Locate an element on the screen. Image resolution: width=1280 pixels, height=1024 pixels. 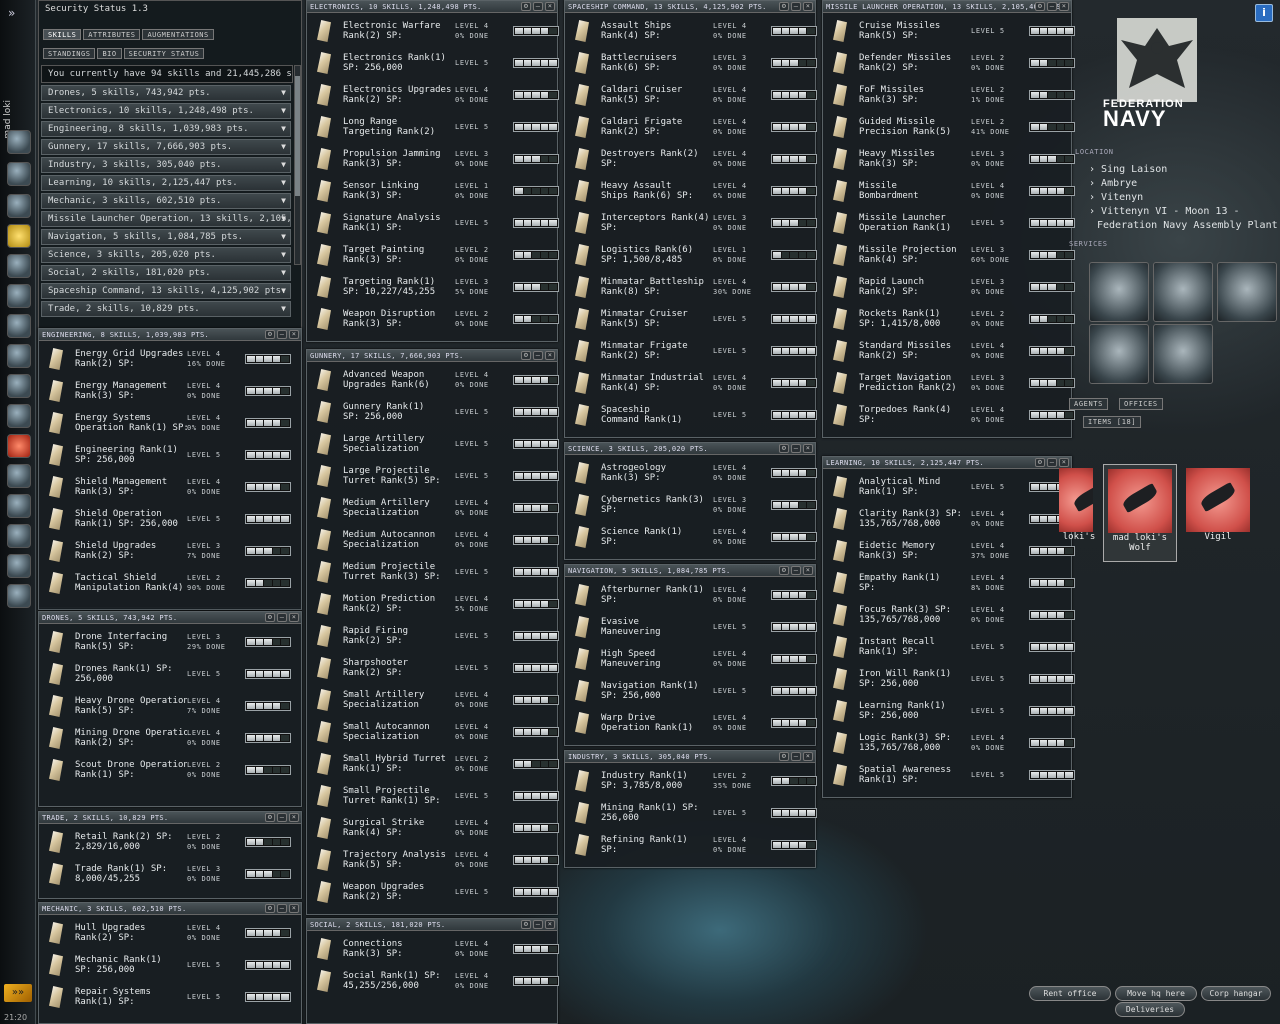
tab-standings: STANDINGS is located at coordinates (69, 53).